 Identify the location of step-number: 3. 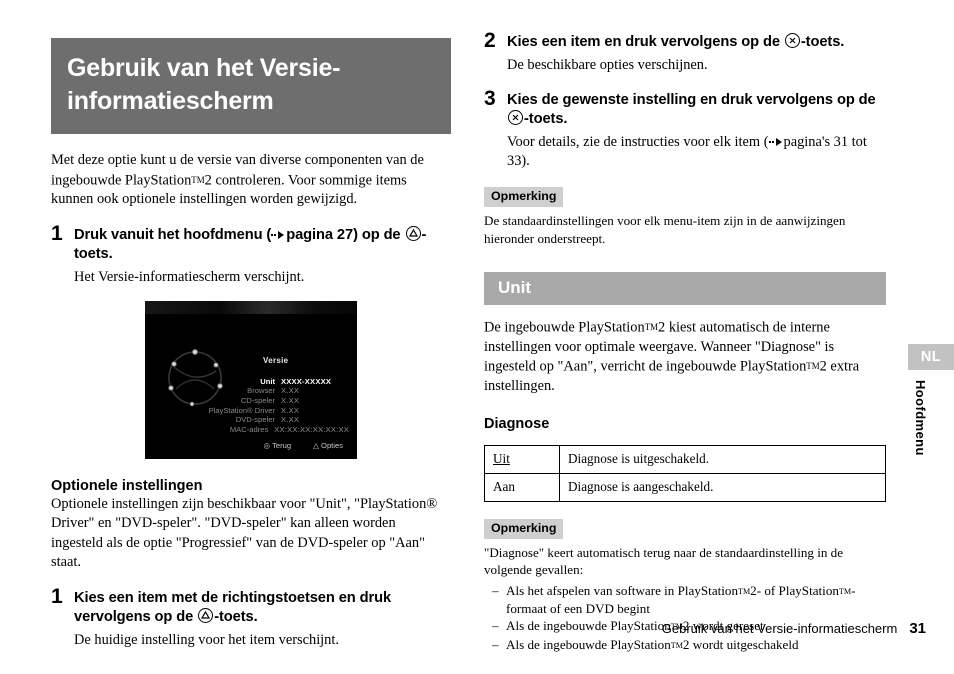
(490, 98).